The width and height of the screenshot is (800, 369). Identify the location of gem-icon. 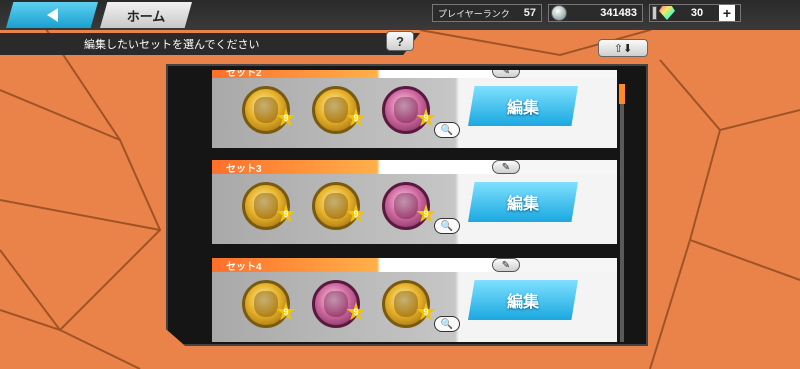
(667, 13).